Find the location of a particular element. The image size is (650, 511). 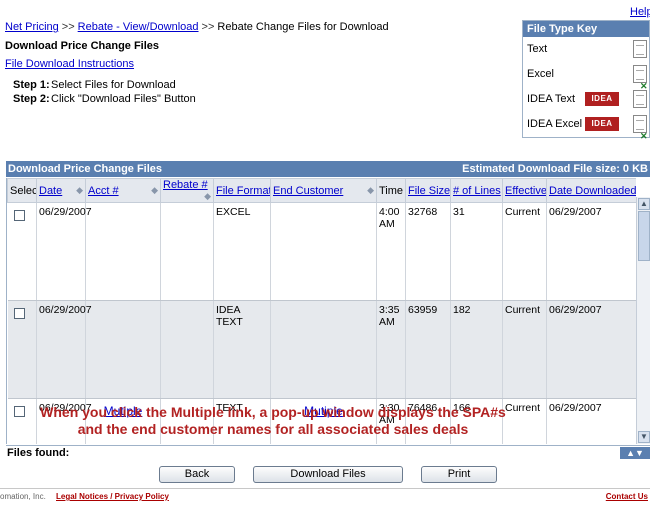

back-button: Back is located at coordinates (197, 474).